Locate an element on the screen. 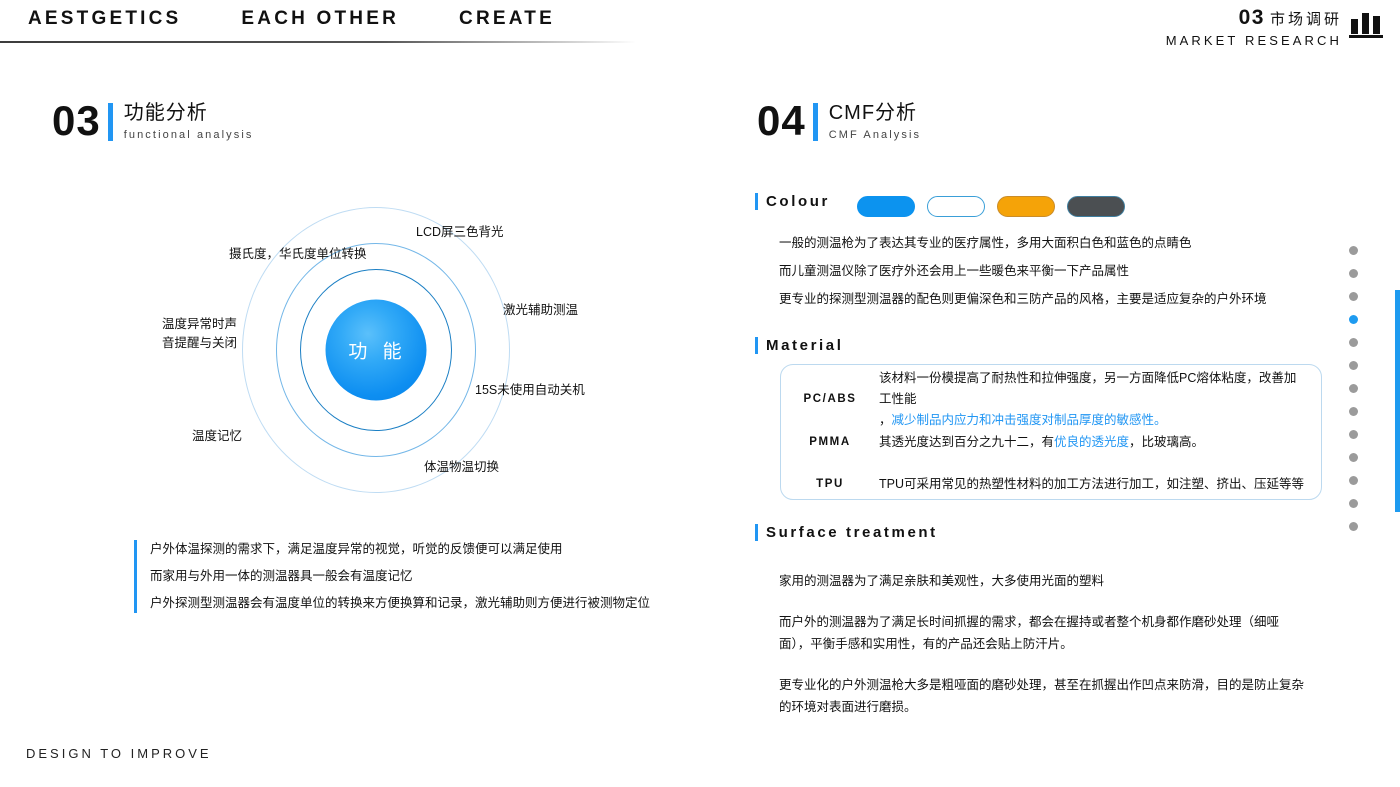 Image resolution: width=1400 pixels, height=787 pixels. colour-line-3: 更专业的探测型测温器的配色则更偏深色和三防产品的风格，主要是适应复杂的户外环境 is located at coordinates (1023, 299).